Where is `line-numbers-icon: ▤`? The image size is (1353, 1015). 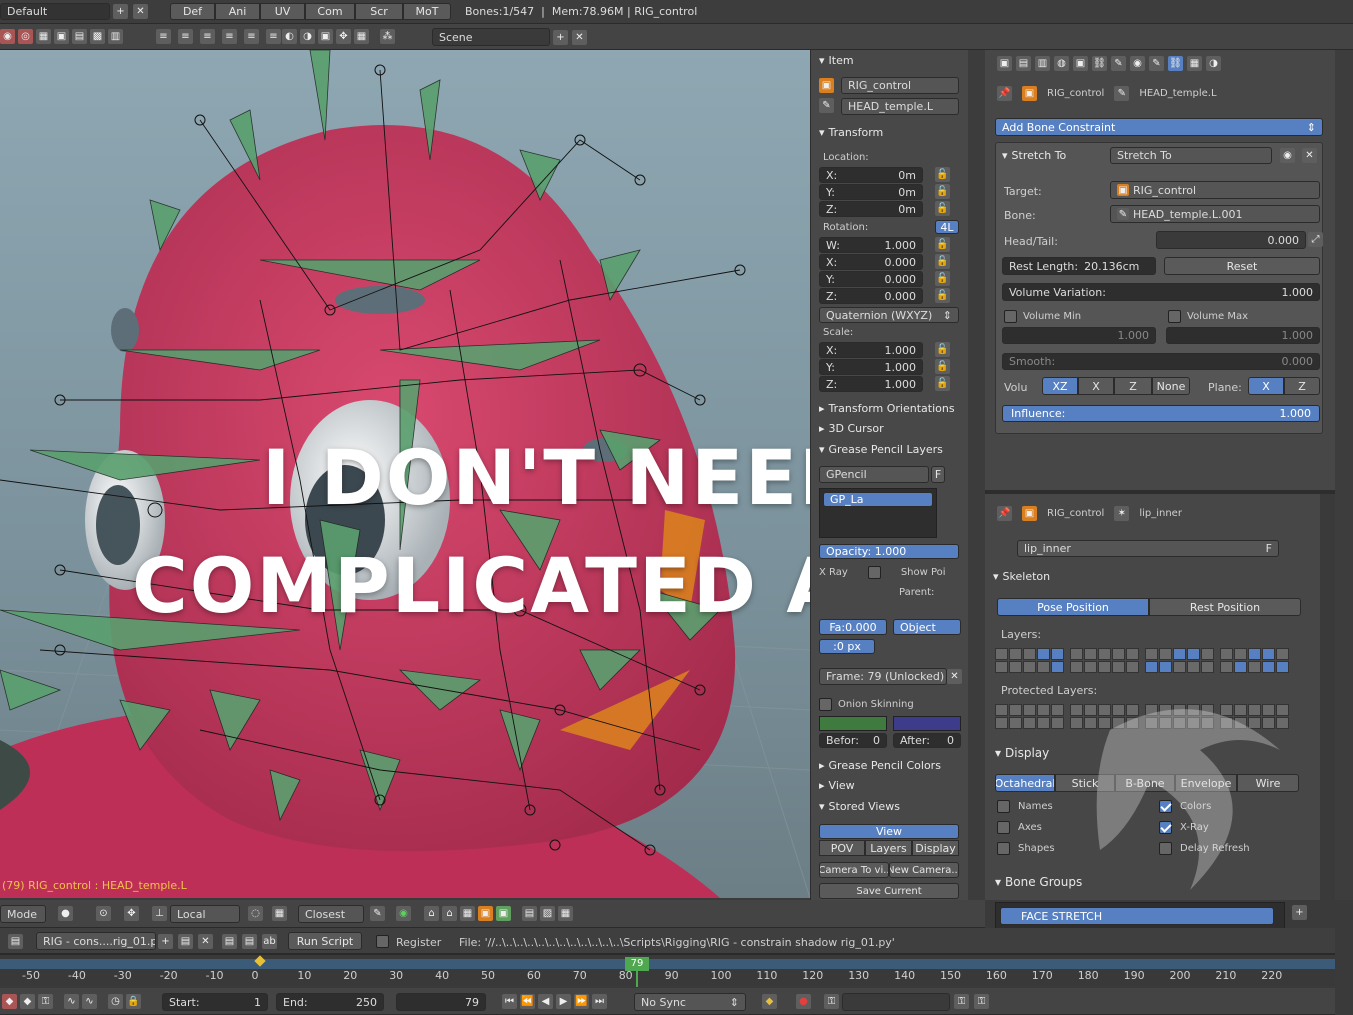 line-numbers-icon: ▤ is located at coordinates (229, 941).